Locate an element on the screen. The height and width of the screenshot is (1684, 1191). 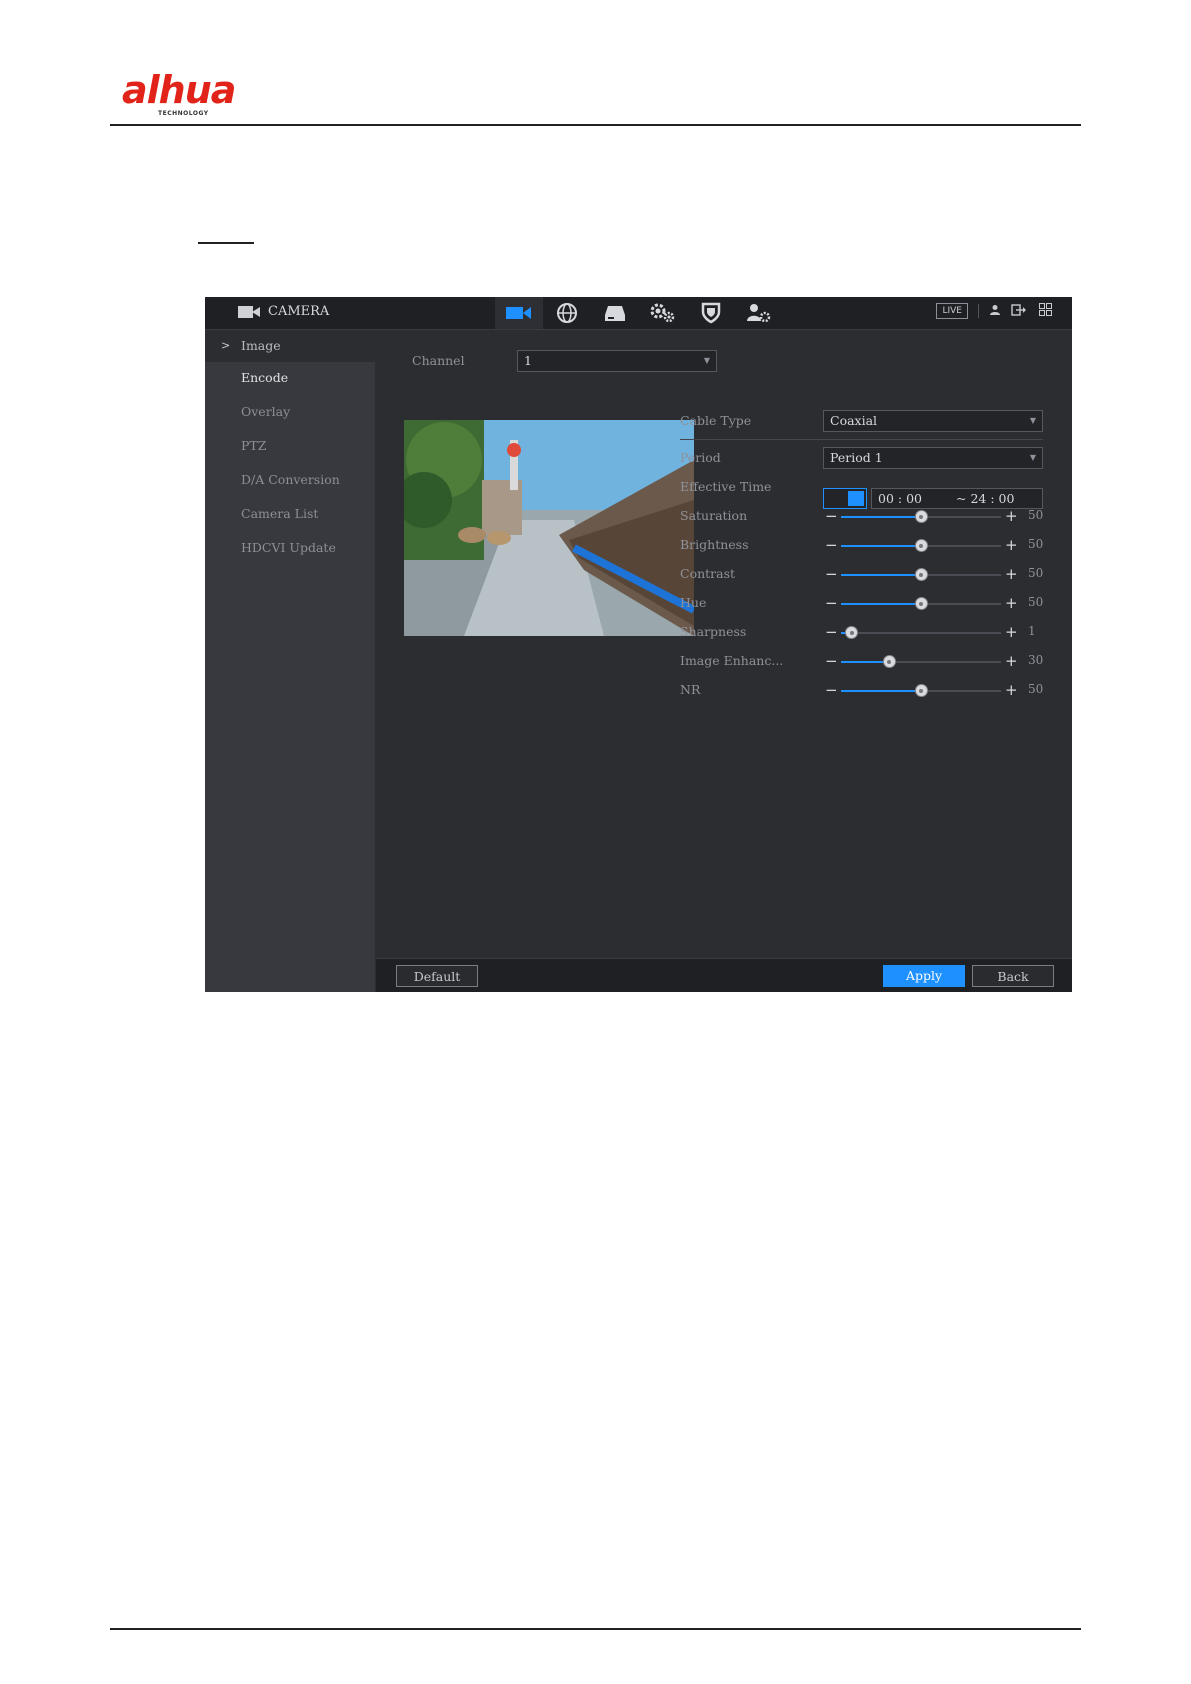
nav-network-icon is located at coordinates (567, 313).